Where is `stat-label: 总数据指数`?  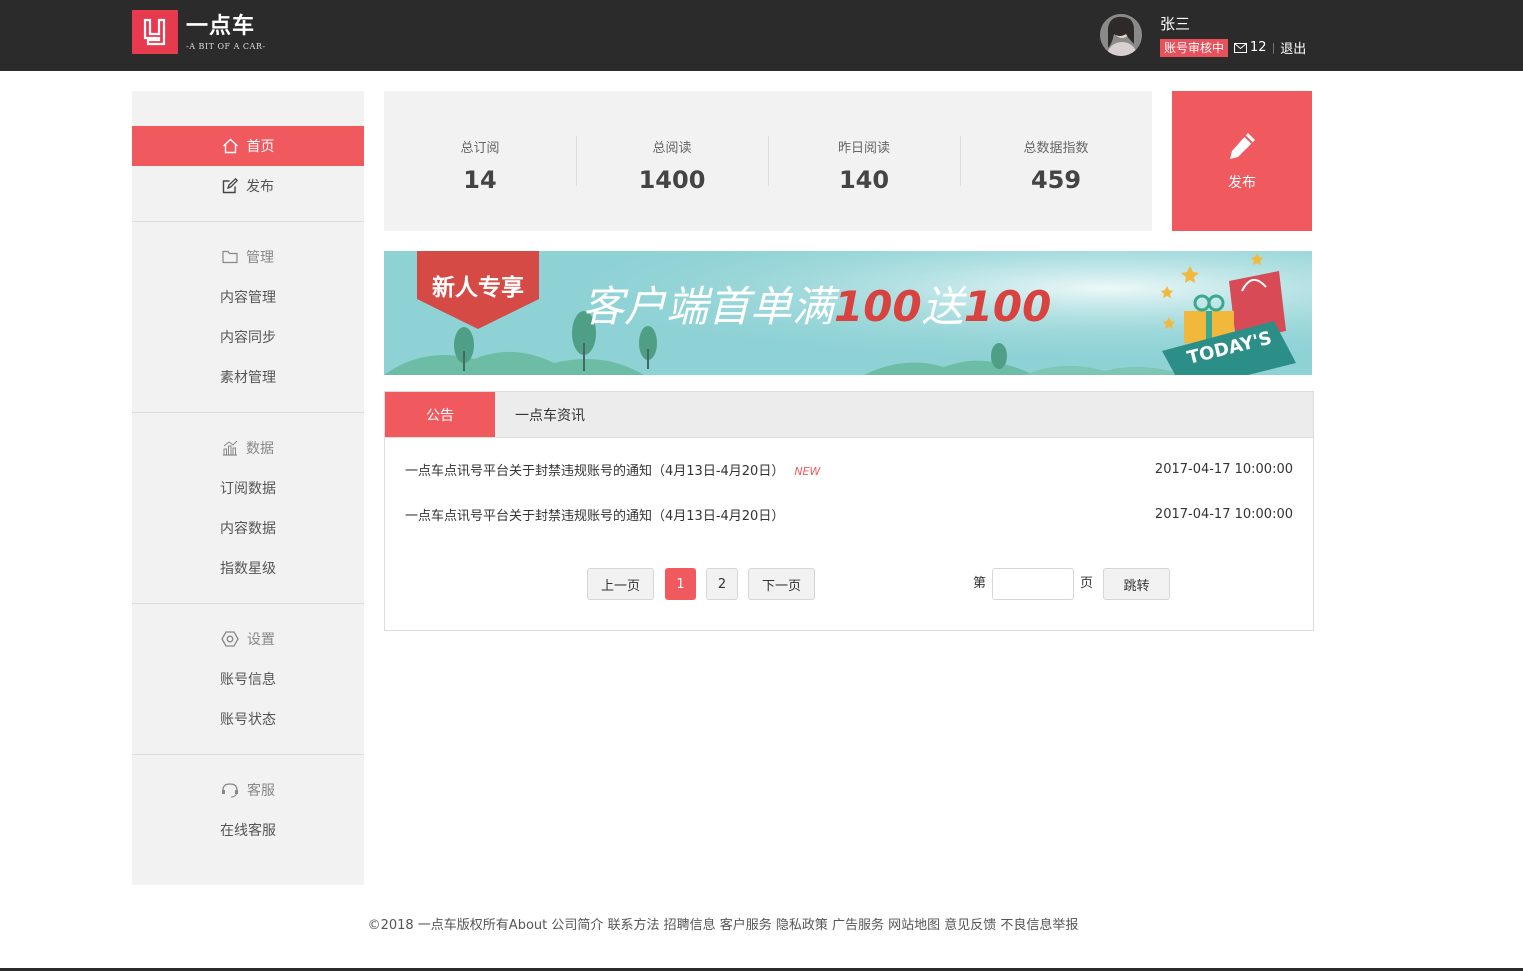 stat-label: 总数据指数 is located at coordinates (1056, 148).